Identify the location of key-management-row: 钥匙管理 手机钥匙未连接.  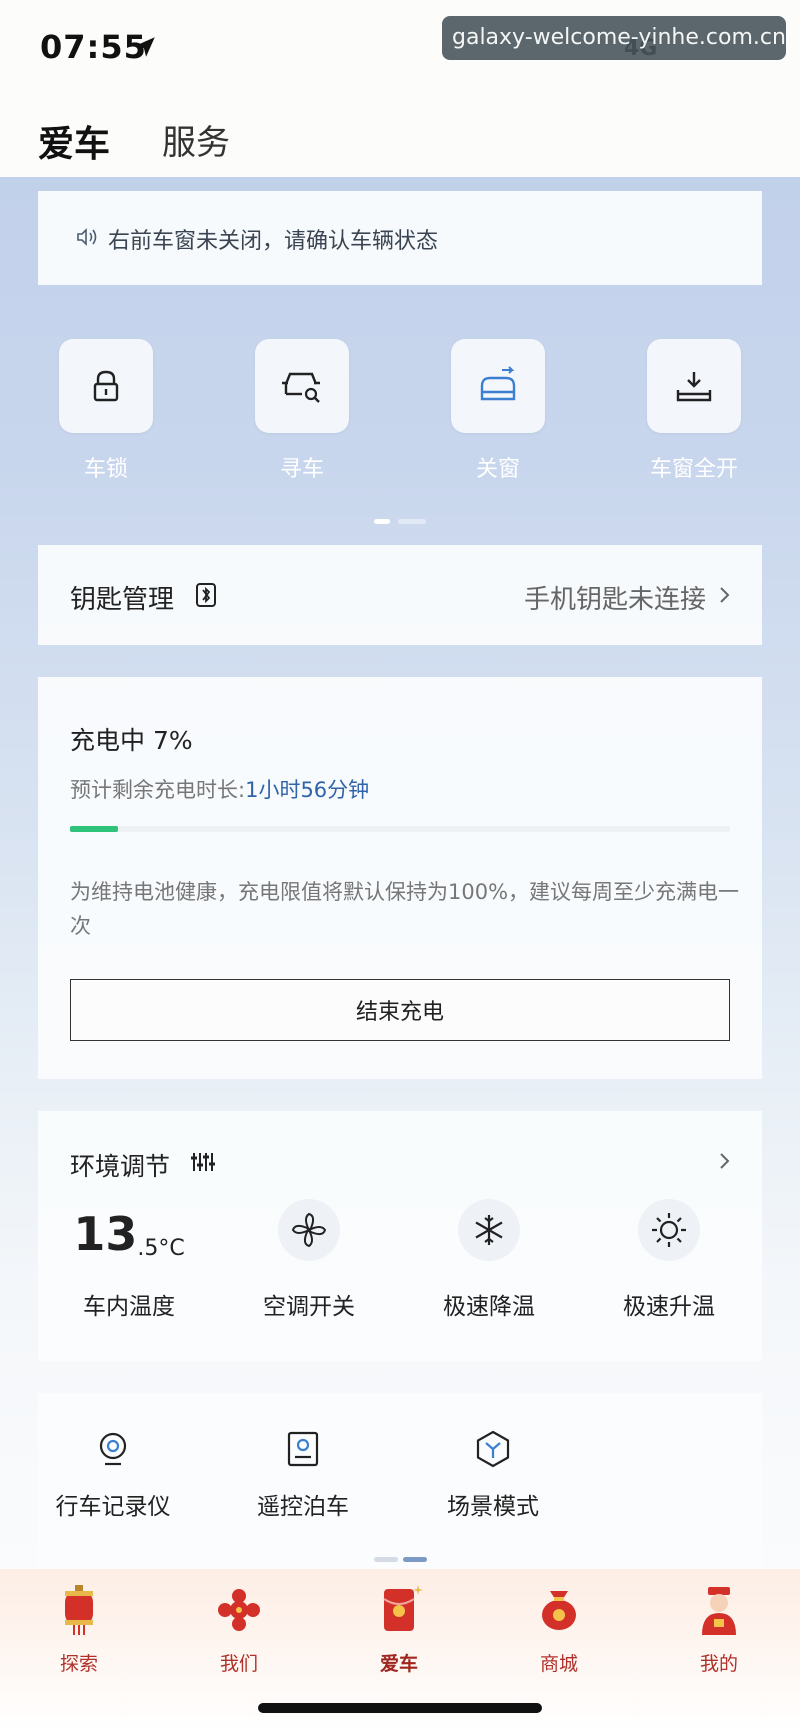
(400, 595).